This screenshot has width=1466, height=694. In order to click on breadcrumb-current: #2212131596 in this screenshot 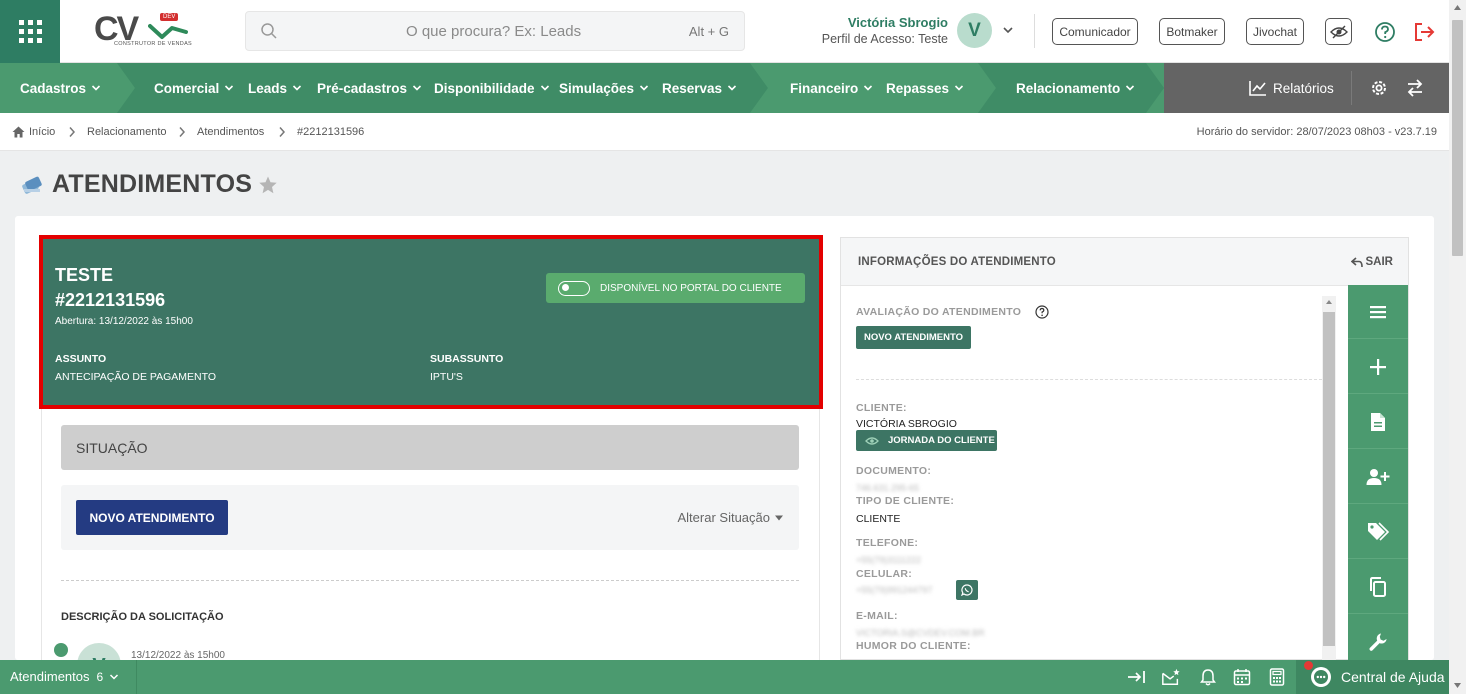, I will do `click(330, 132)`.